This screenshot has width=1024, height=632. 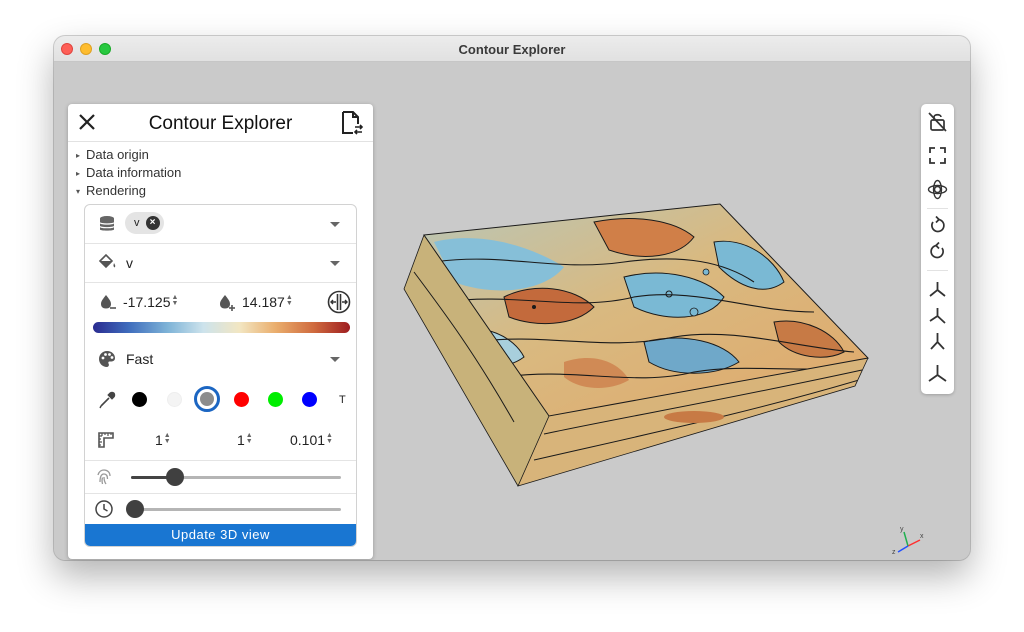 I want to click on preset-value: Fast, so click(x=140, y=359).